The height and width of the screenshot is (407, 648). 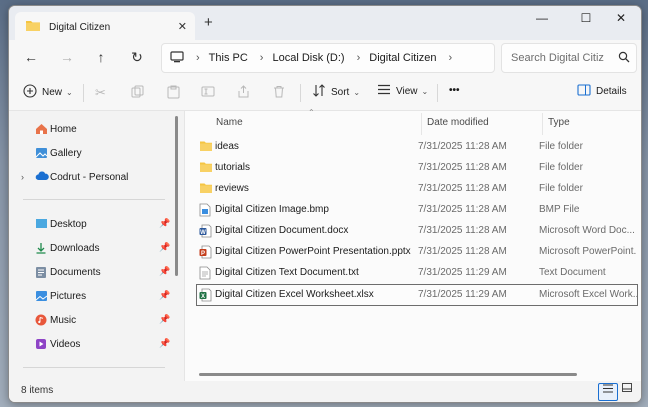 I want to click on sidebar-item-label: Videos, so click(x=65, y=344).